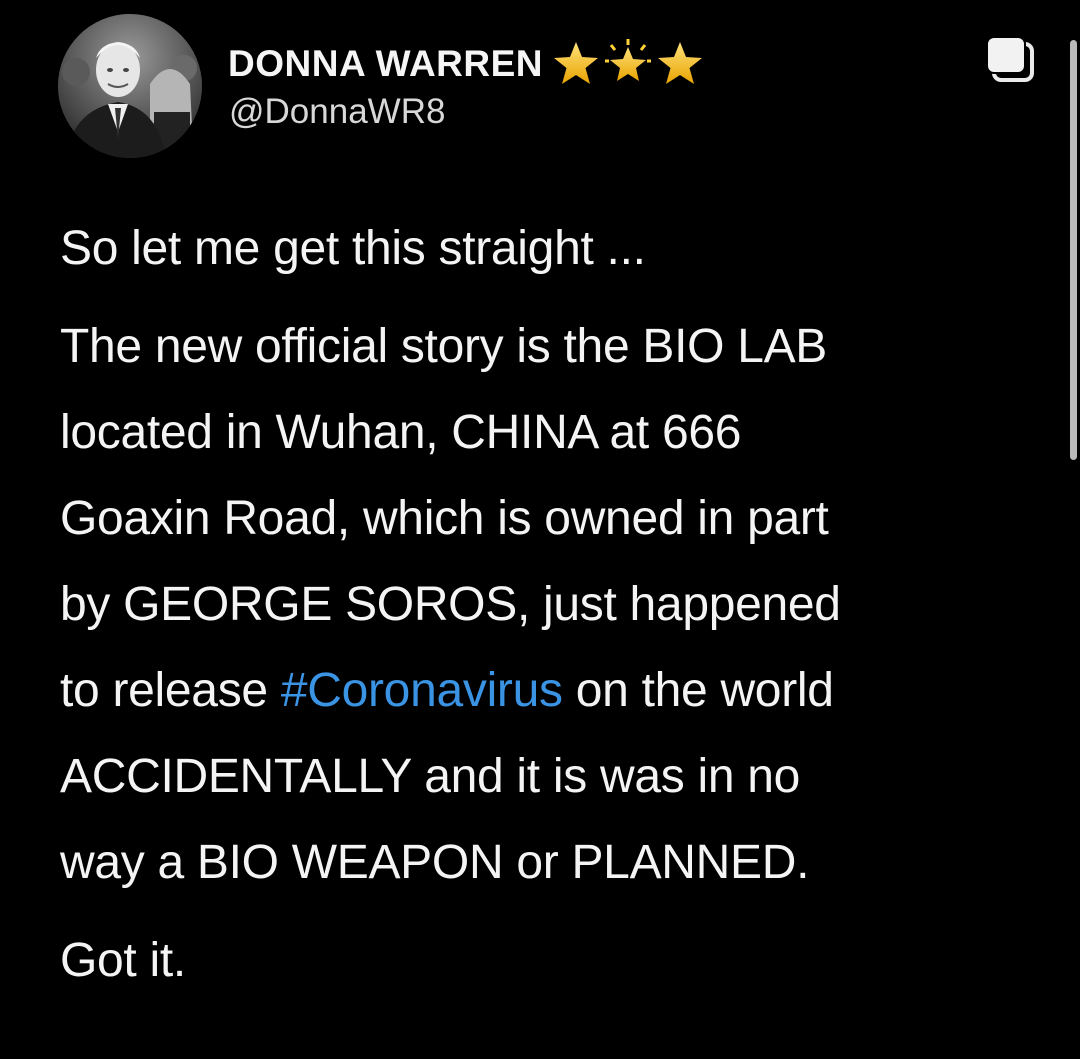 Image resolution: width=1080 pixels, height=1059 pixels. What do you see at coordinates (450, 604) in the screenshot?
I see `tweet-line: by GEORGE SOROS, just happened` at bounding box center [450, 604].